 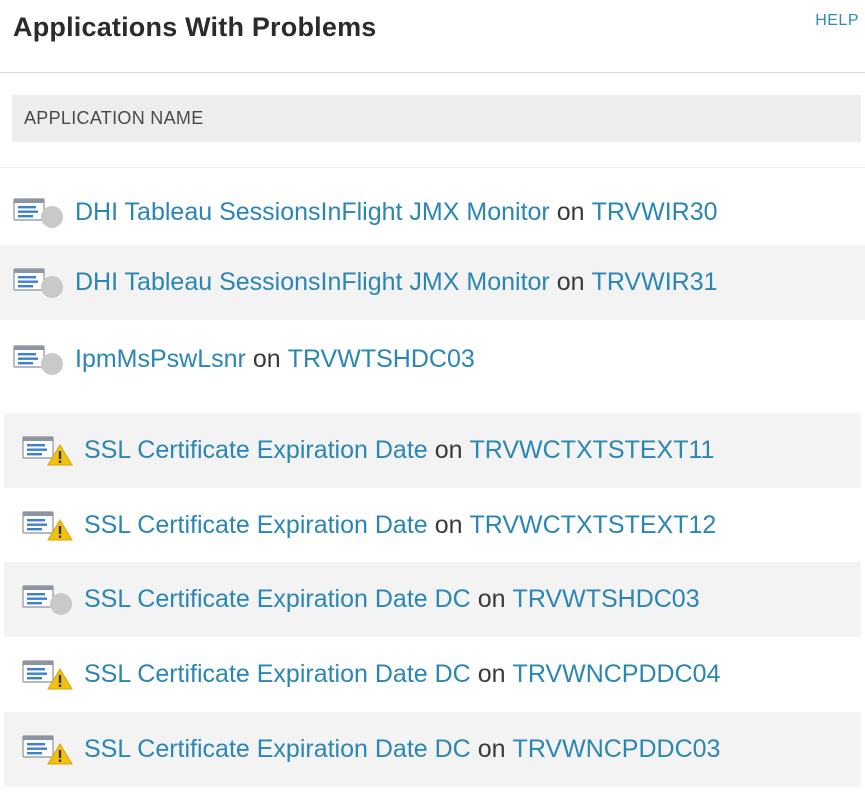 I want to click on header-divider, so click(x=432, y=167).